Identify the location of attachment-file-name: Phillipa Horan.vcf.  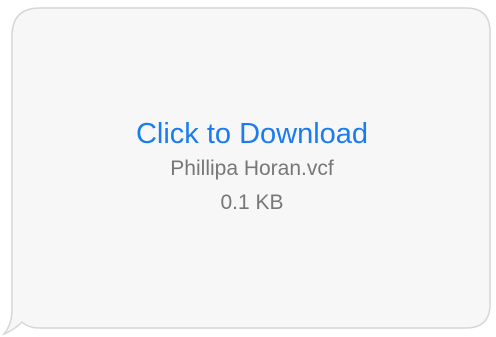
(252, 168).